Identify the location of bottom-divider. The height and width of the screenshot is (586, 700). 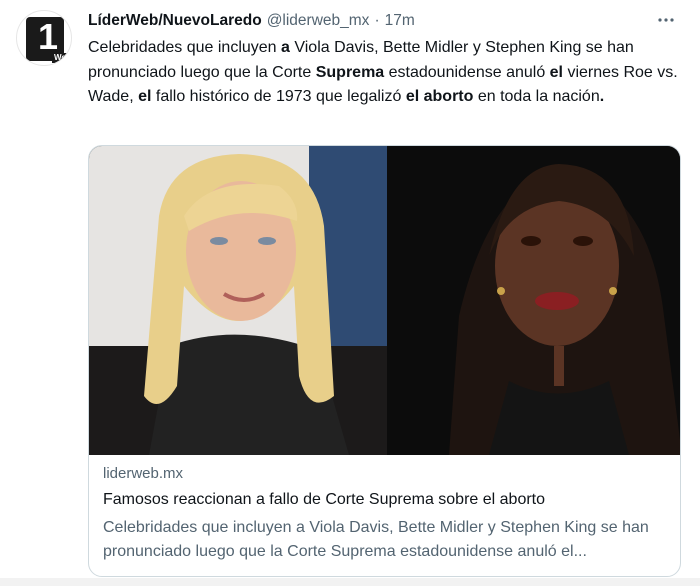
(350, 582).